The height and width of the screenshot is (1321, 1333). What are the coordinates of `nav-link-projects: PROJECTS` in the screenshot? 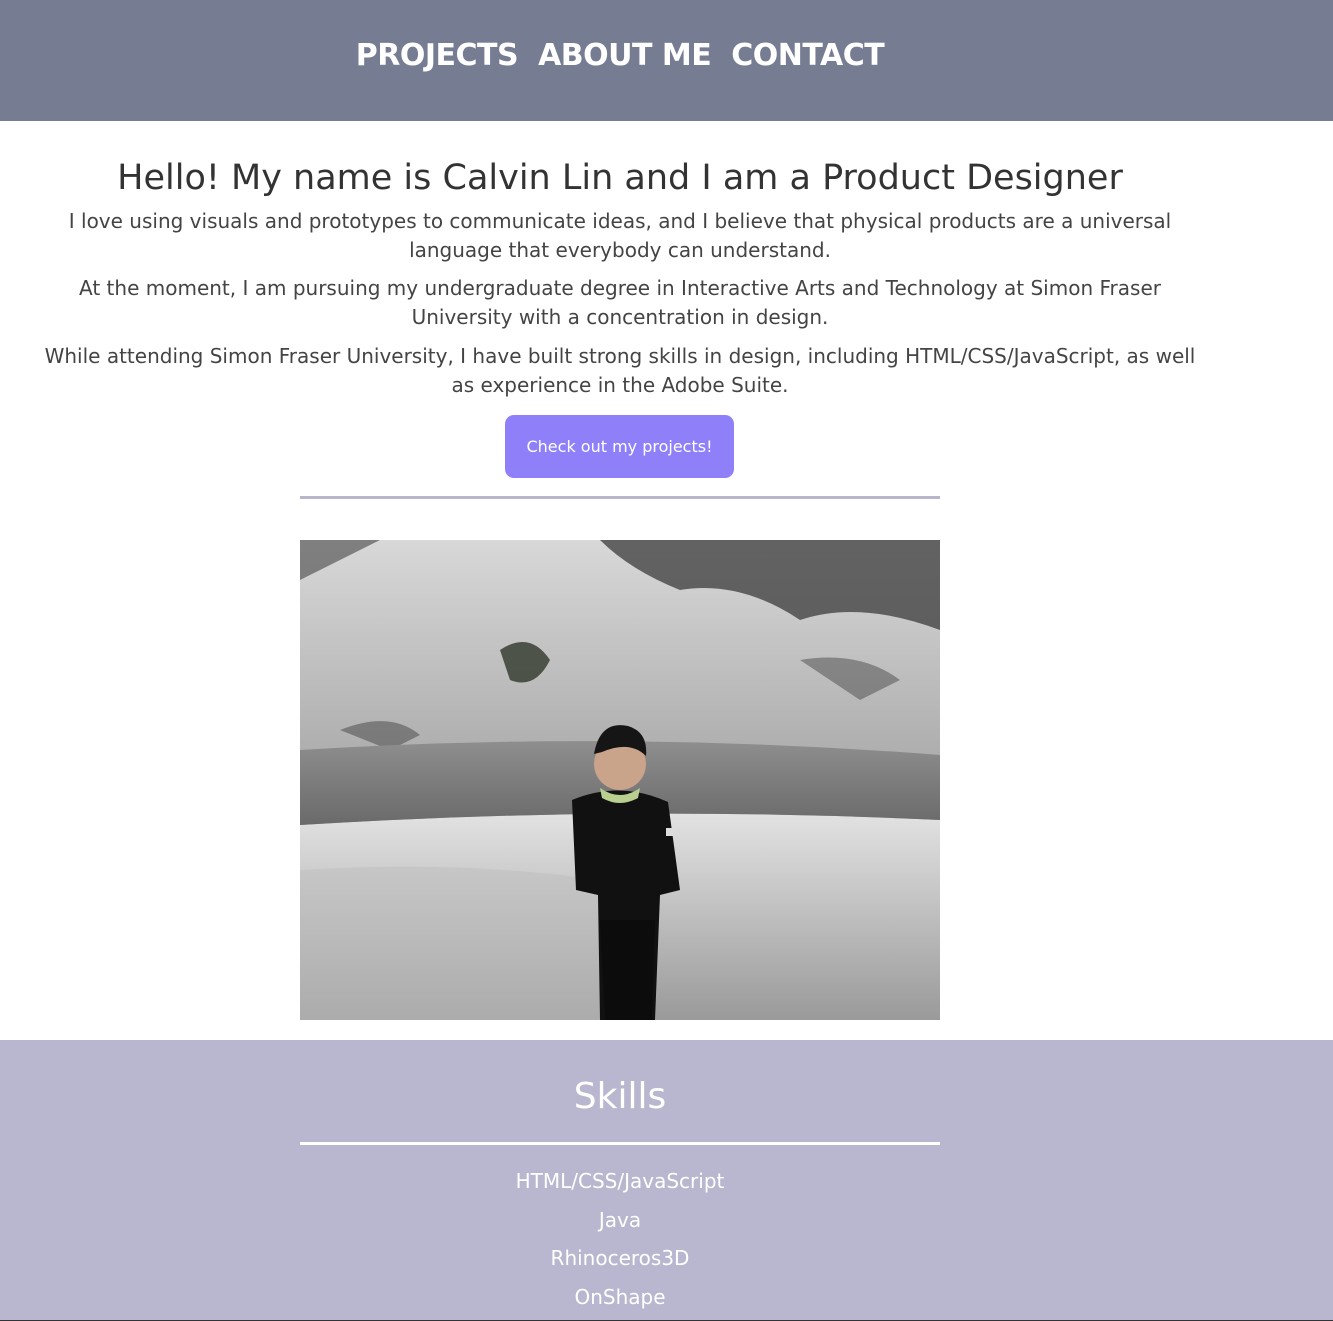 It's located at (437, 56).